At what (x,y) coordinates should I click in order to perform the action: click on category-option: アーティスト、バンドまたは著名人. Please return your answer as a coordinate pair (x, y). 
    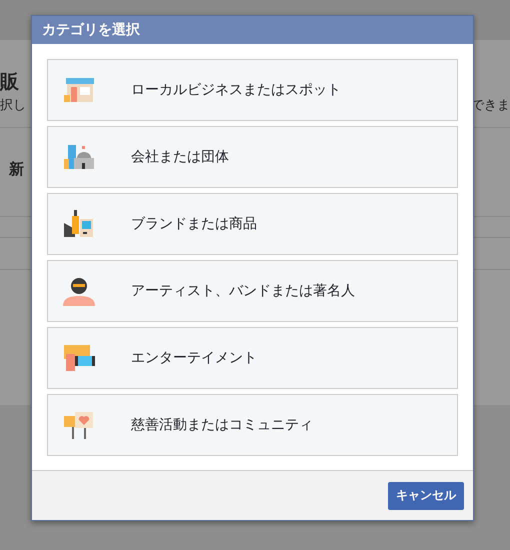
    Looking at the image, I should click on (252, 291).